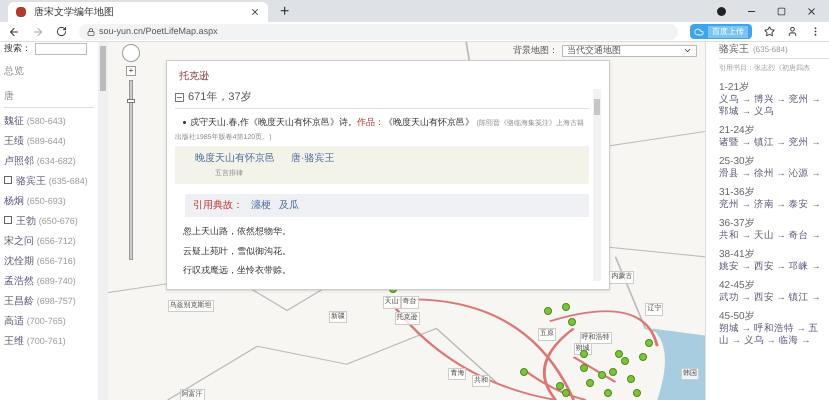 Image resolution: width=829 pixels, height=400 pixels. Describe the element at coordinates (49, 321) in the screenshot. I see `poet-link: 高适 (700-765)` at that location.